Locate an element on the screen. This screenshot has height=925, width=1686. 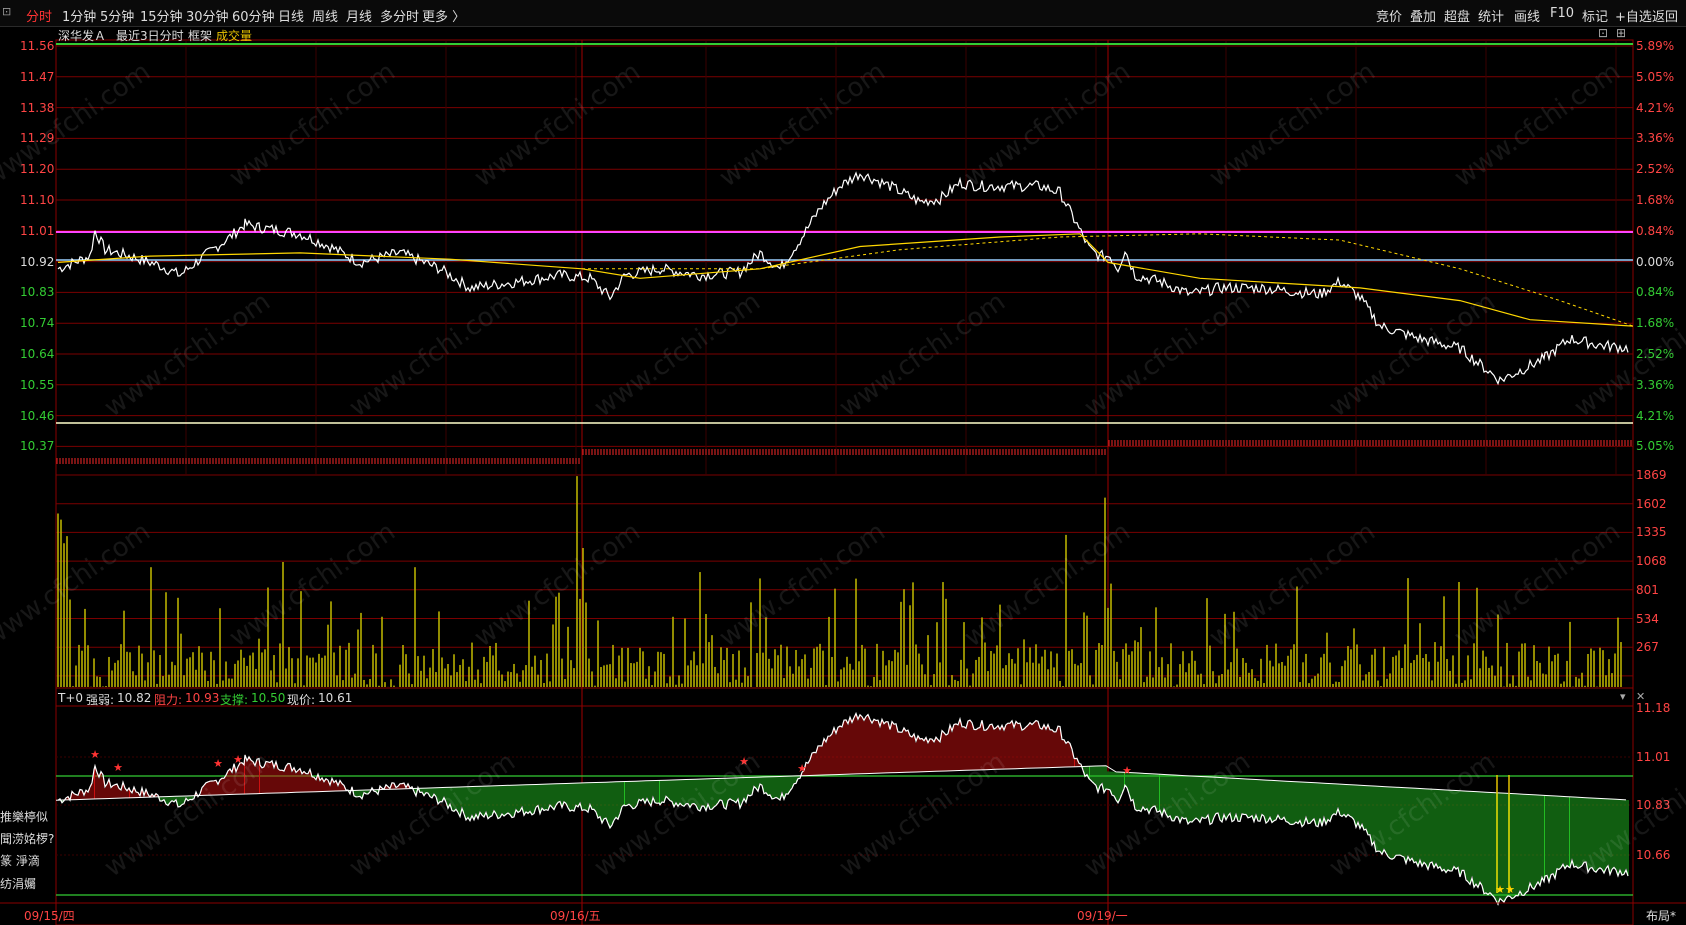
stock-name: 深华发Ａ is located at coordinates (82, 36).